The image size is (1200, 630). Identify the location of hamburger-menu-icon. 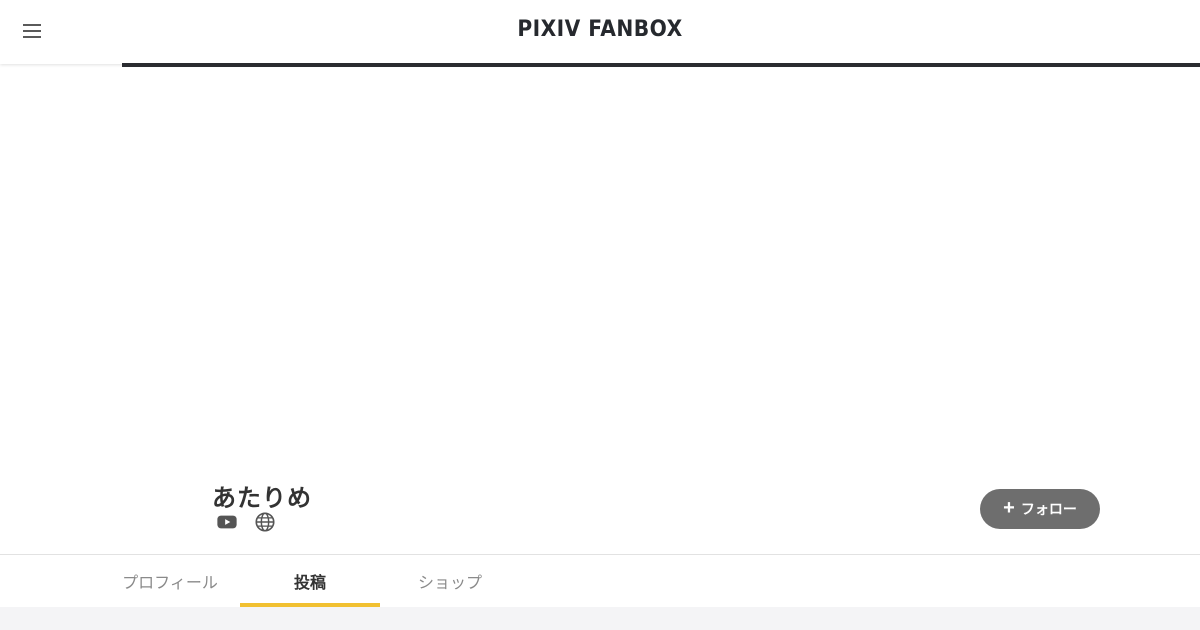
(32, 31).